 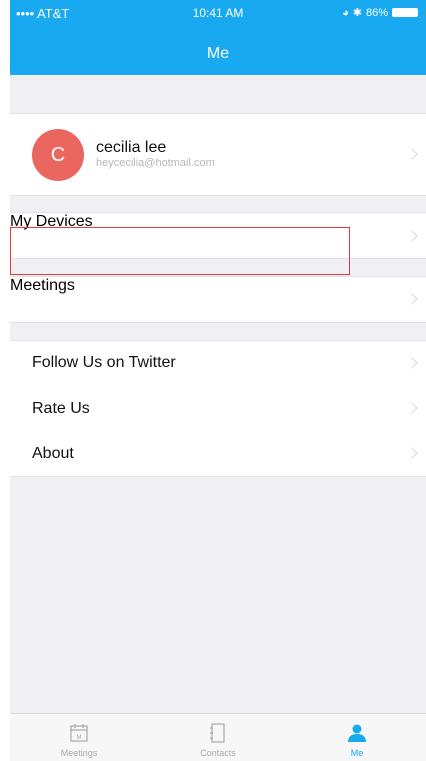 I want to click on nav-bar: •••• AT&T 10:41 AM ◕ ✱ 86% Me, so click(x=218, y=37).